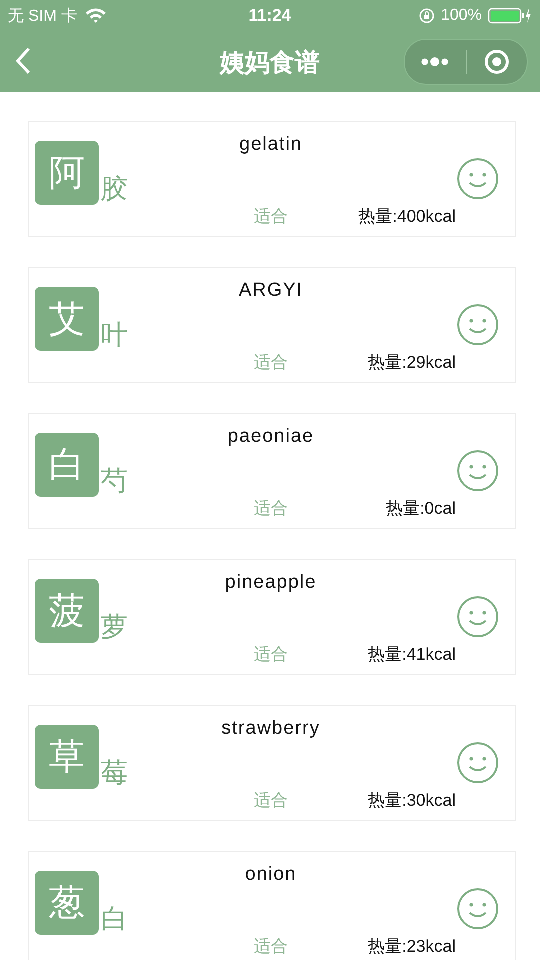 This screenshot has height=960, width=540. What do you see at coordinates (461, 16) in the screenshot?
I see `battery-percent: 100%` at bounding box center [461, 16].